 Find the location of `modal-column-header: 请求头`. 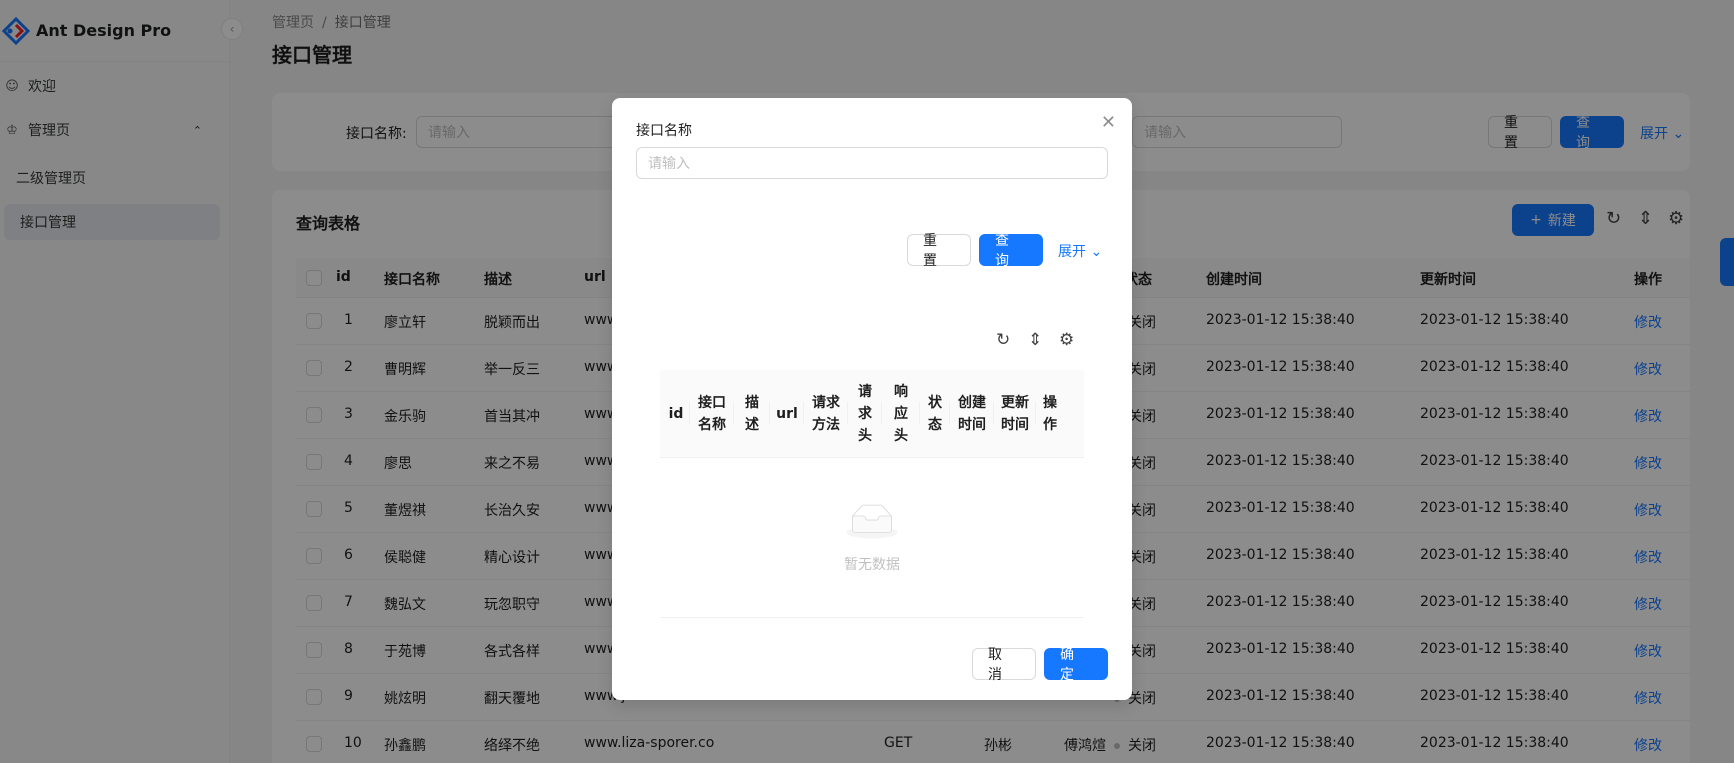

modal-column-header: 请求头 is located at coordinates (865, 414).